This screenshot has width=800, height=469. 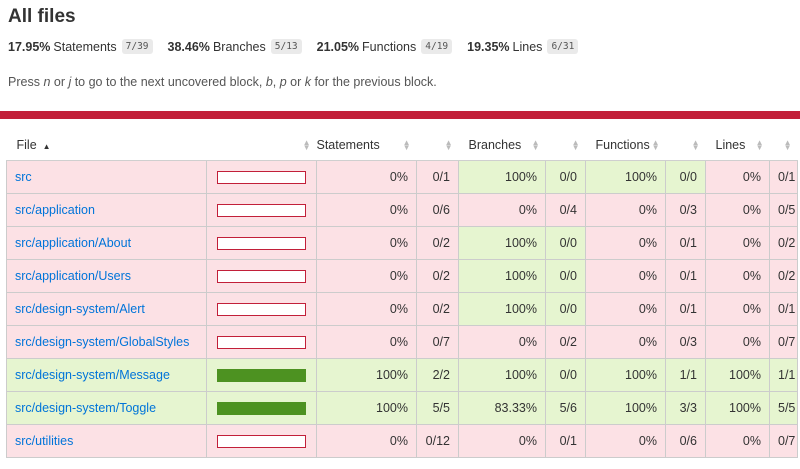 I want to click on file-link: src, so click(x=23, y=177).